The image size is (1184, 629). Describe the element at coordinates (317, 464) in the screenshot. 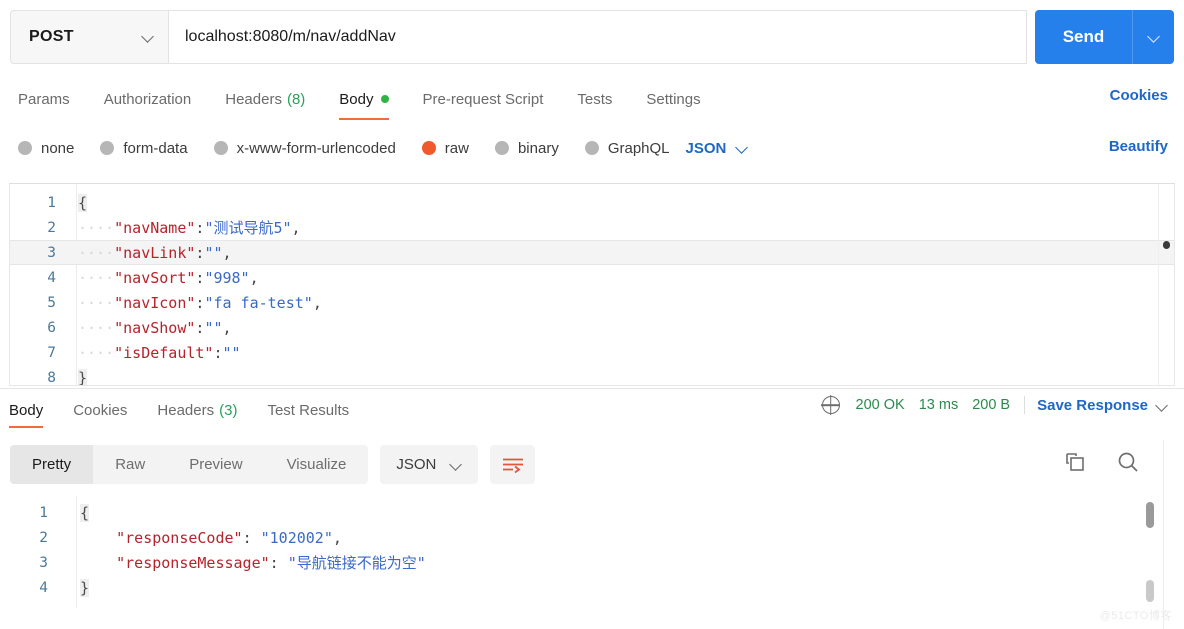

I see `view-mode-visualize: Visualize` at that location.